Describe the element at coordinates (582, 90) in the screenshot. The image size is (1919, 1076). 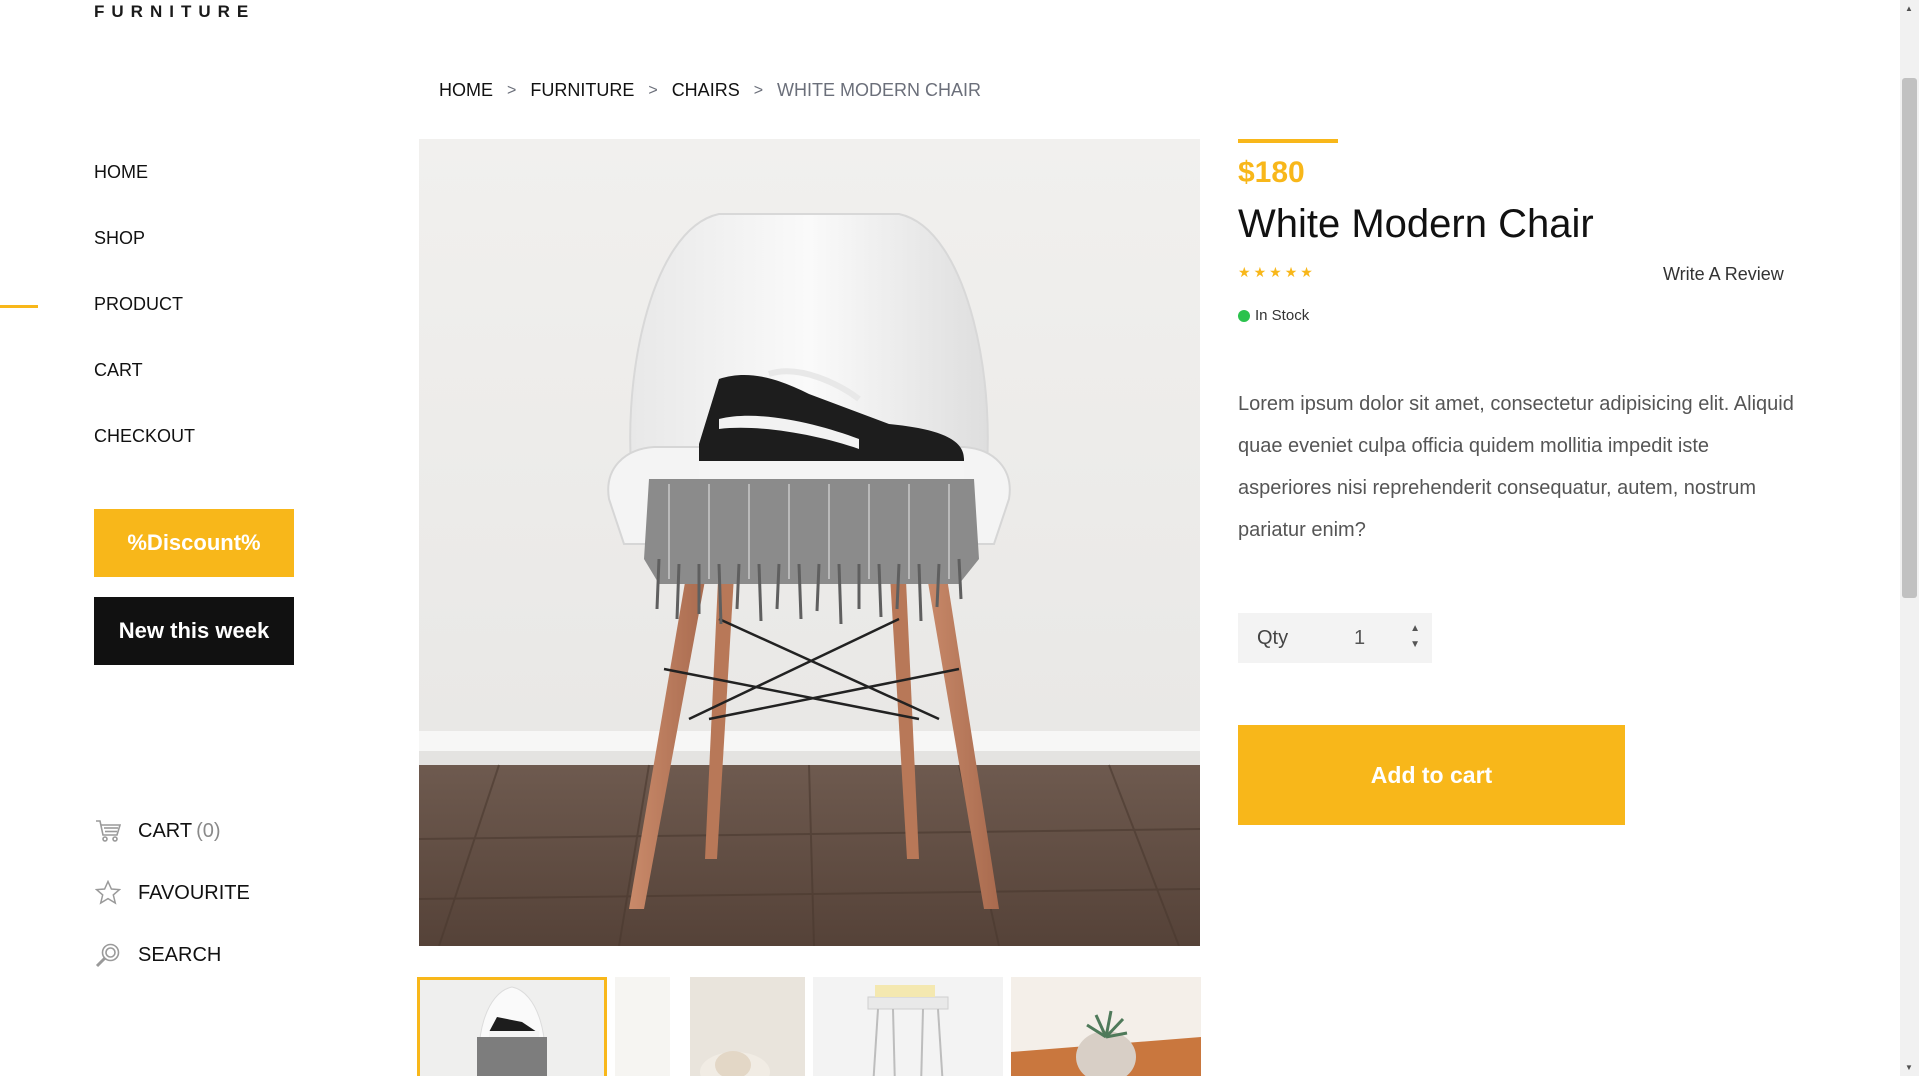
I see `breadcrumb-furniture: FURNITURE` at that location.